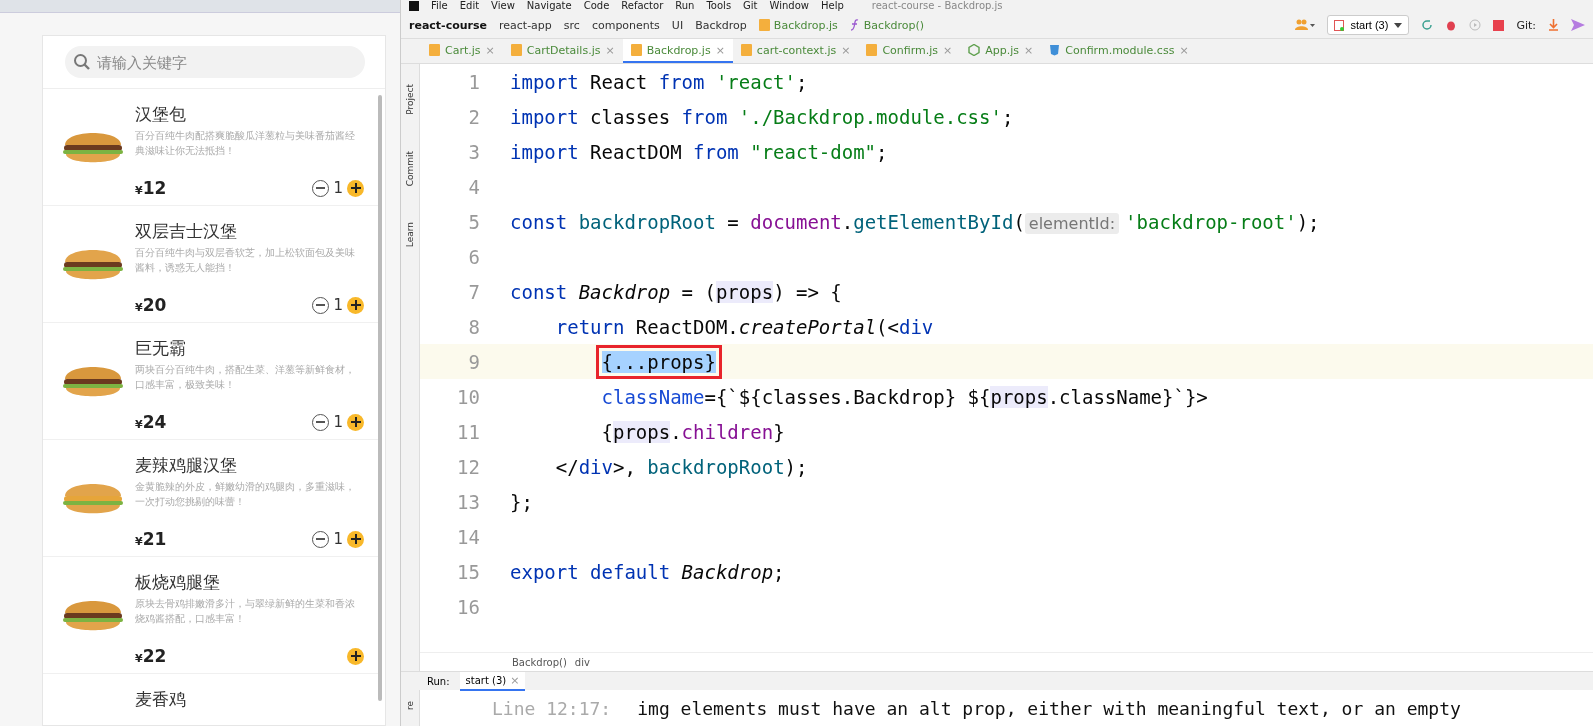 The height and width of the screenshot is (726, 1593). What do you see at coordinates (1553, 25) in the screenshot?
I see `download-arrow-icon` at bounding box center [1553, 25].